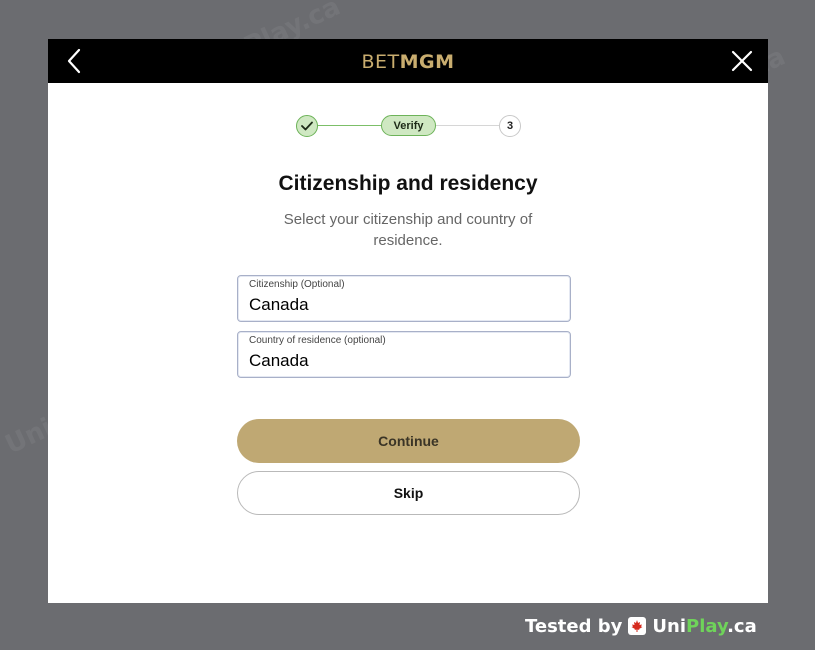 This screenshot has width=815, height=650. I want to click on residence-field: Country of residence (optional) Canada, so click(404, 354).